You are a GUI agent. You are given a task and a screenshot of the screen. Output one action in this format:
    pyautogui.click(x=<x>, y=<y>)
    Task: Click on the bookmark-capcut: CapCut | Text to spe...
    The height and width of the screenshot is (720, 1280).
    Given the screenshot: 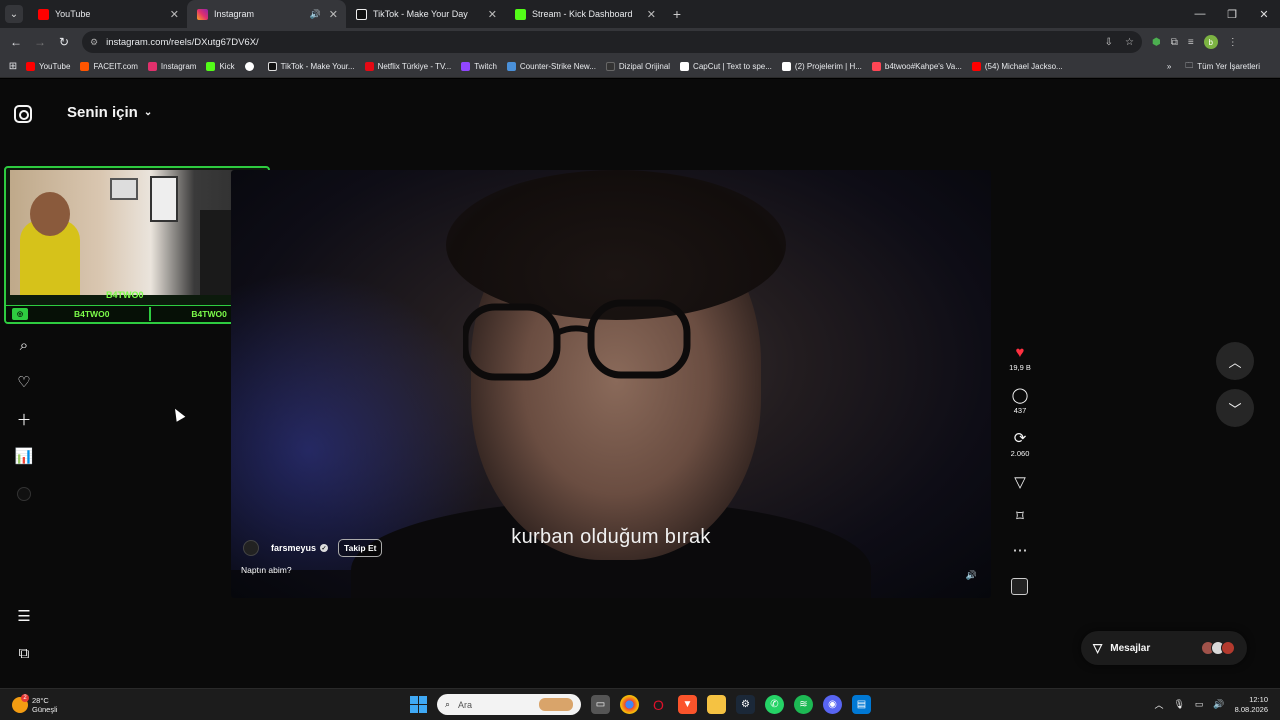 What is the action you would take?
    pyautogui.click(x=726, y=66)
    